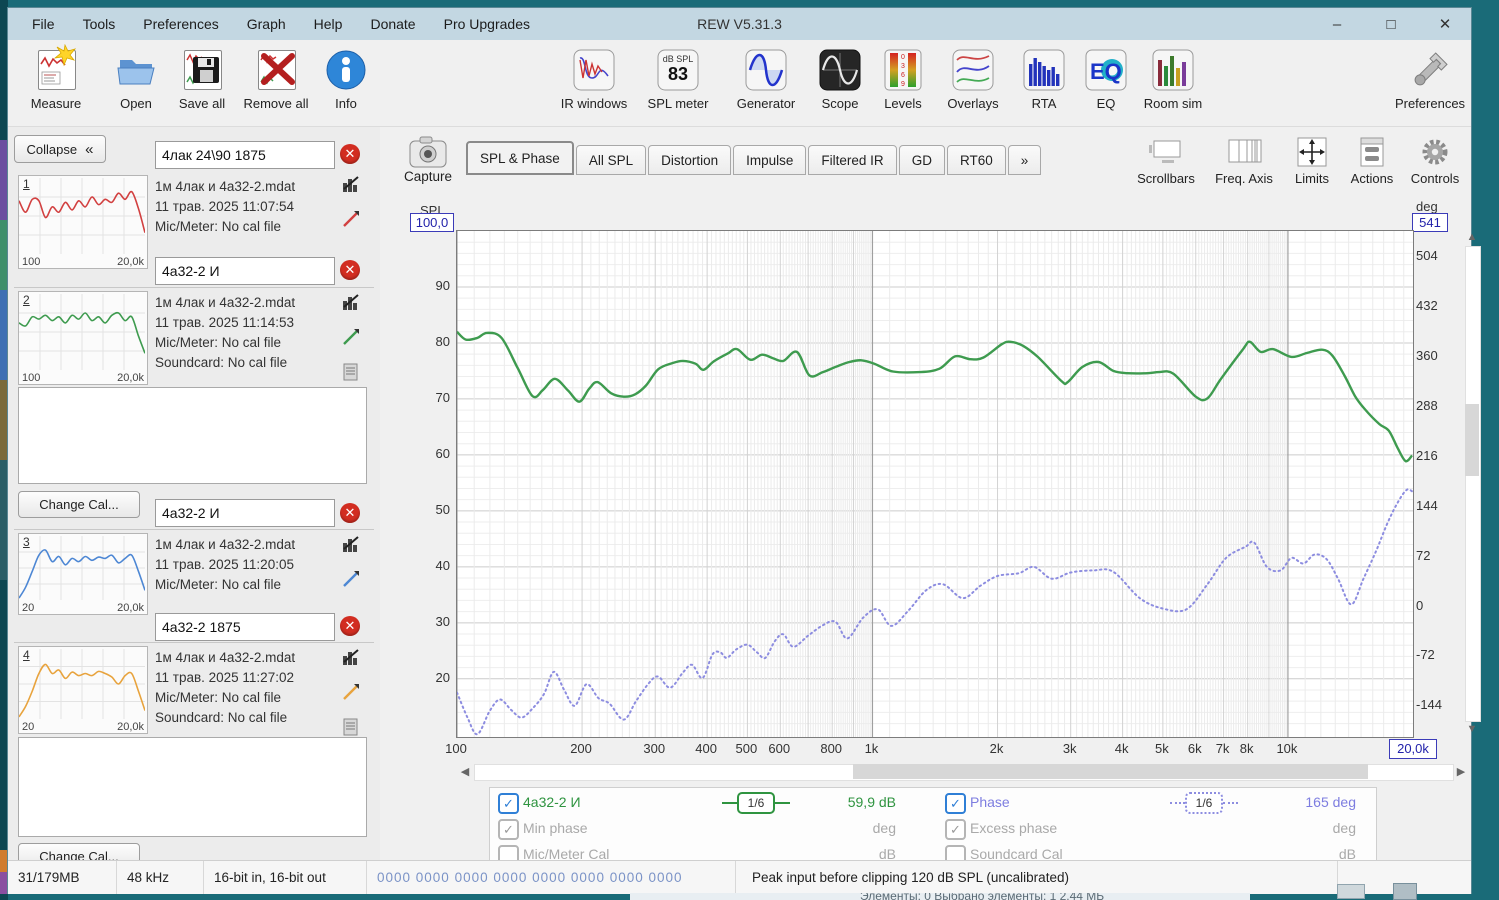  I want to click on menu-help: Help, so click(328, 24).